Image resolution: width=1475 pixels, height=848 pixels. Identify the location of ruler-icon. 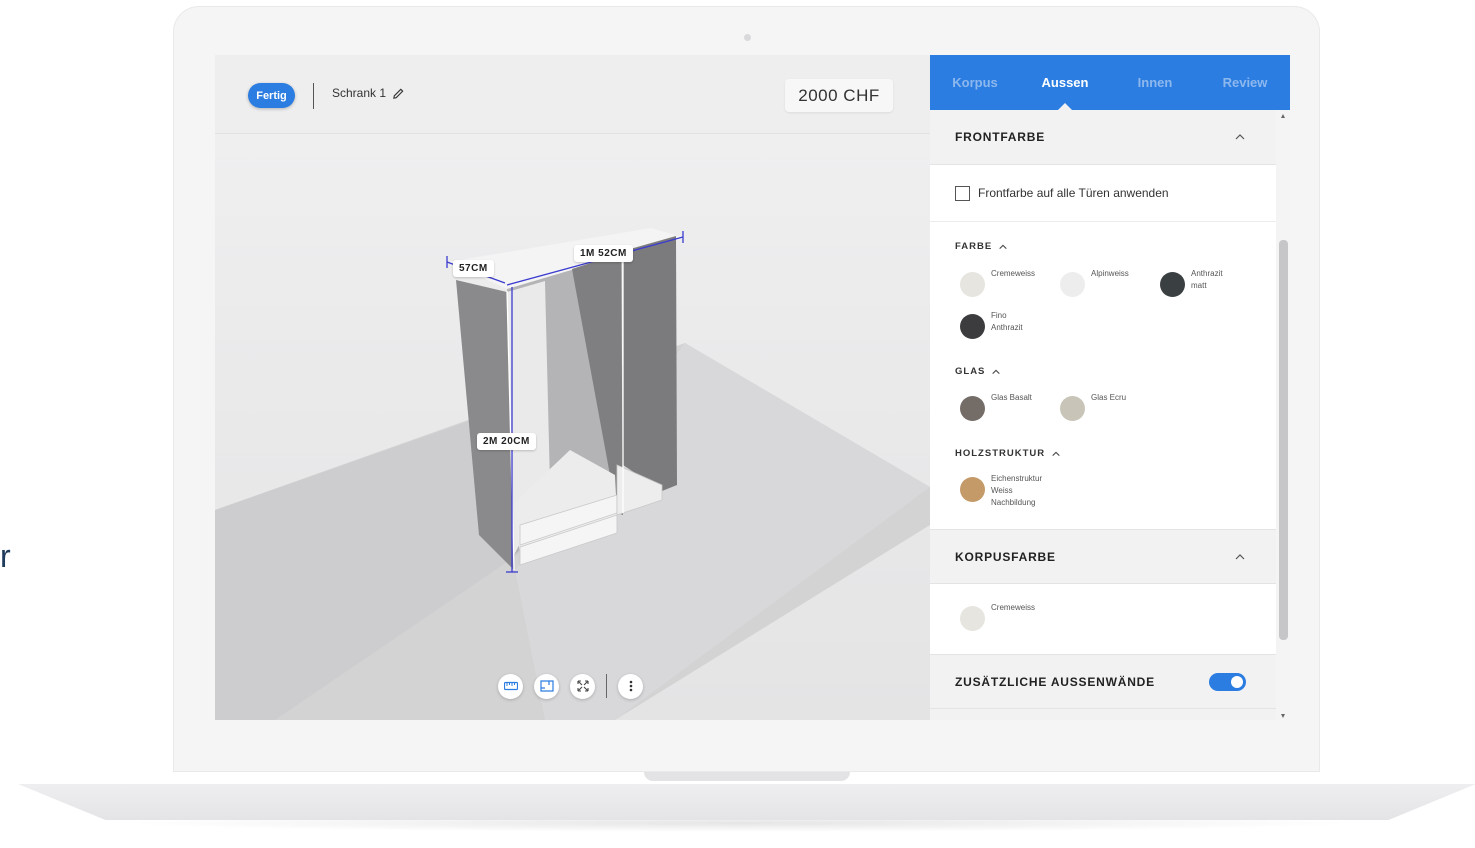
(510, 686).